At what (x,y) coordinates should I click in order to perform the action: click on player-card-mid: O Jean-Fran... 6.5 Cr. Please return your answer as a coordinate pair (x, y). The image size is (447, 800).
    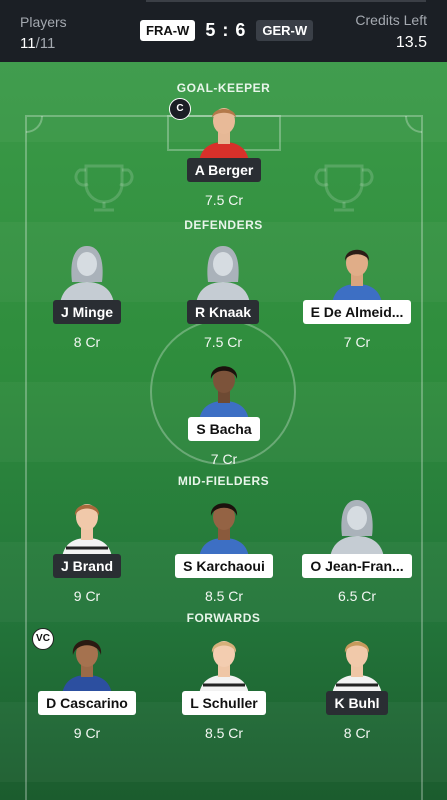
    Looking at the image, I should click on (357, 550).